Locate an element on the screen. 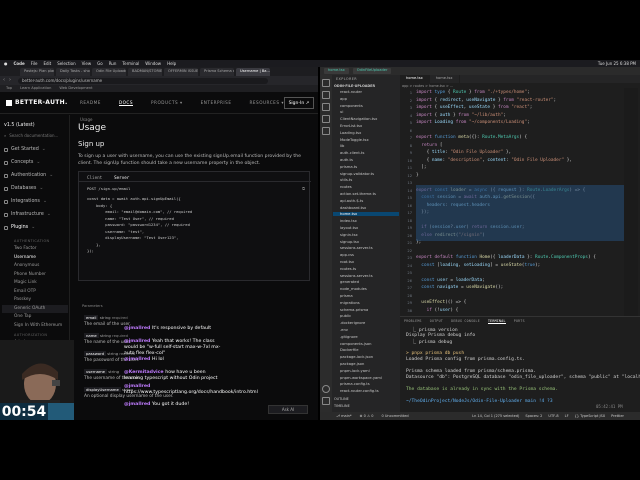  explorer-file: app.css is located at coordinates (347, 255).